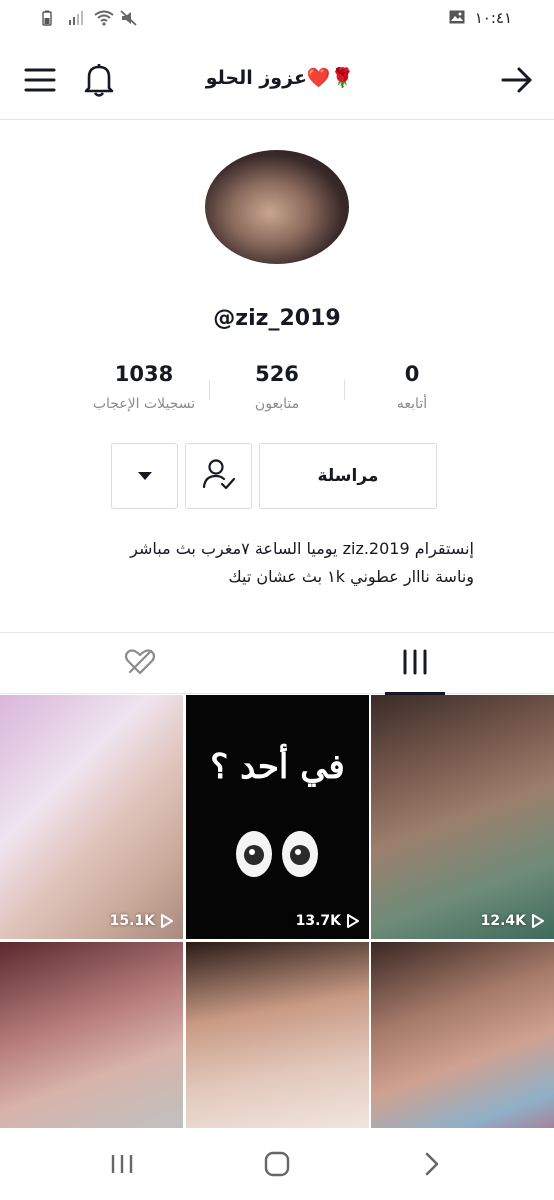 Image resolution: width=554 pixels, height=1200 pixels. Describe the element at coordinates (348, 476) in the screenshot. I see `message-button: مراسلة` at that location.